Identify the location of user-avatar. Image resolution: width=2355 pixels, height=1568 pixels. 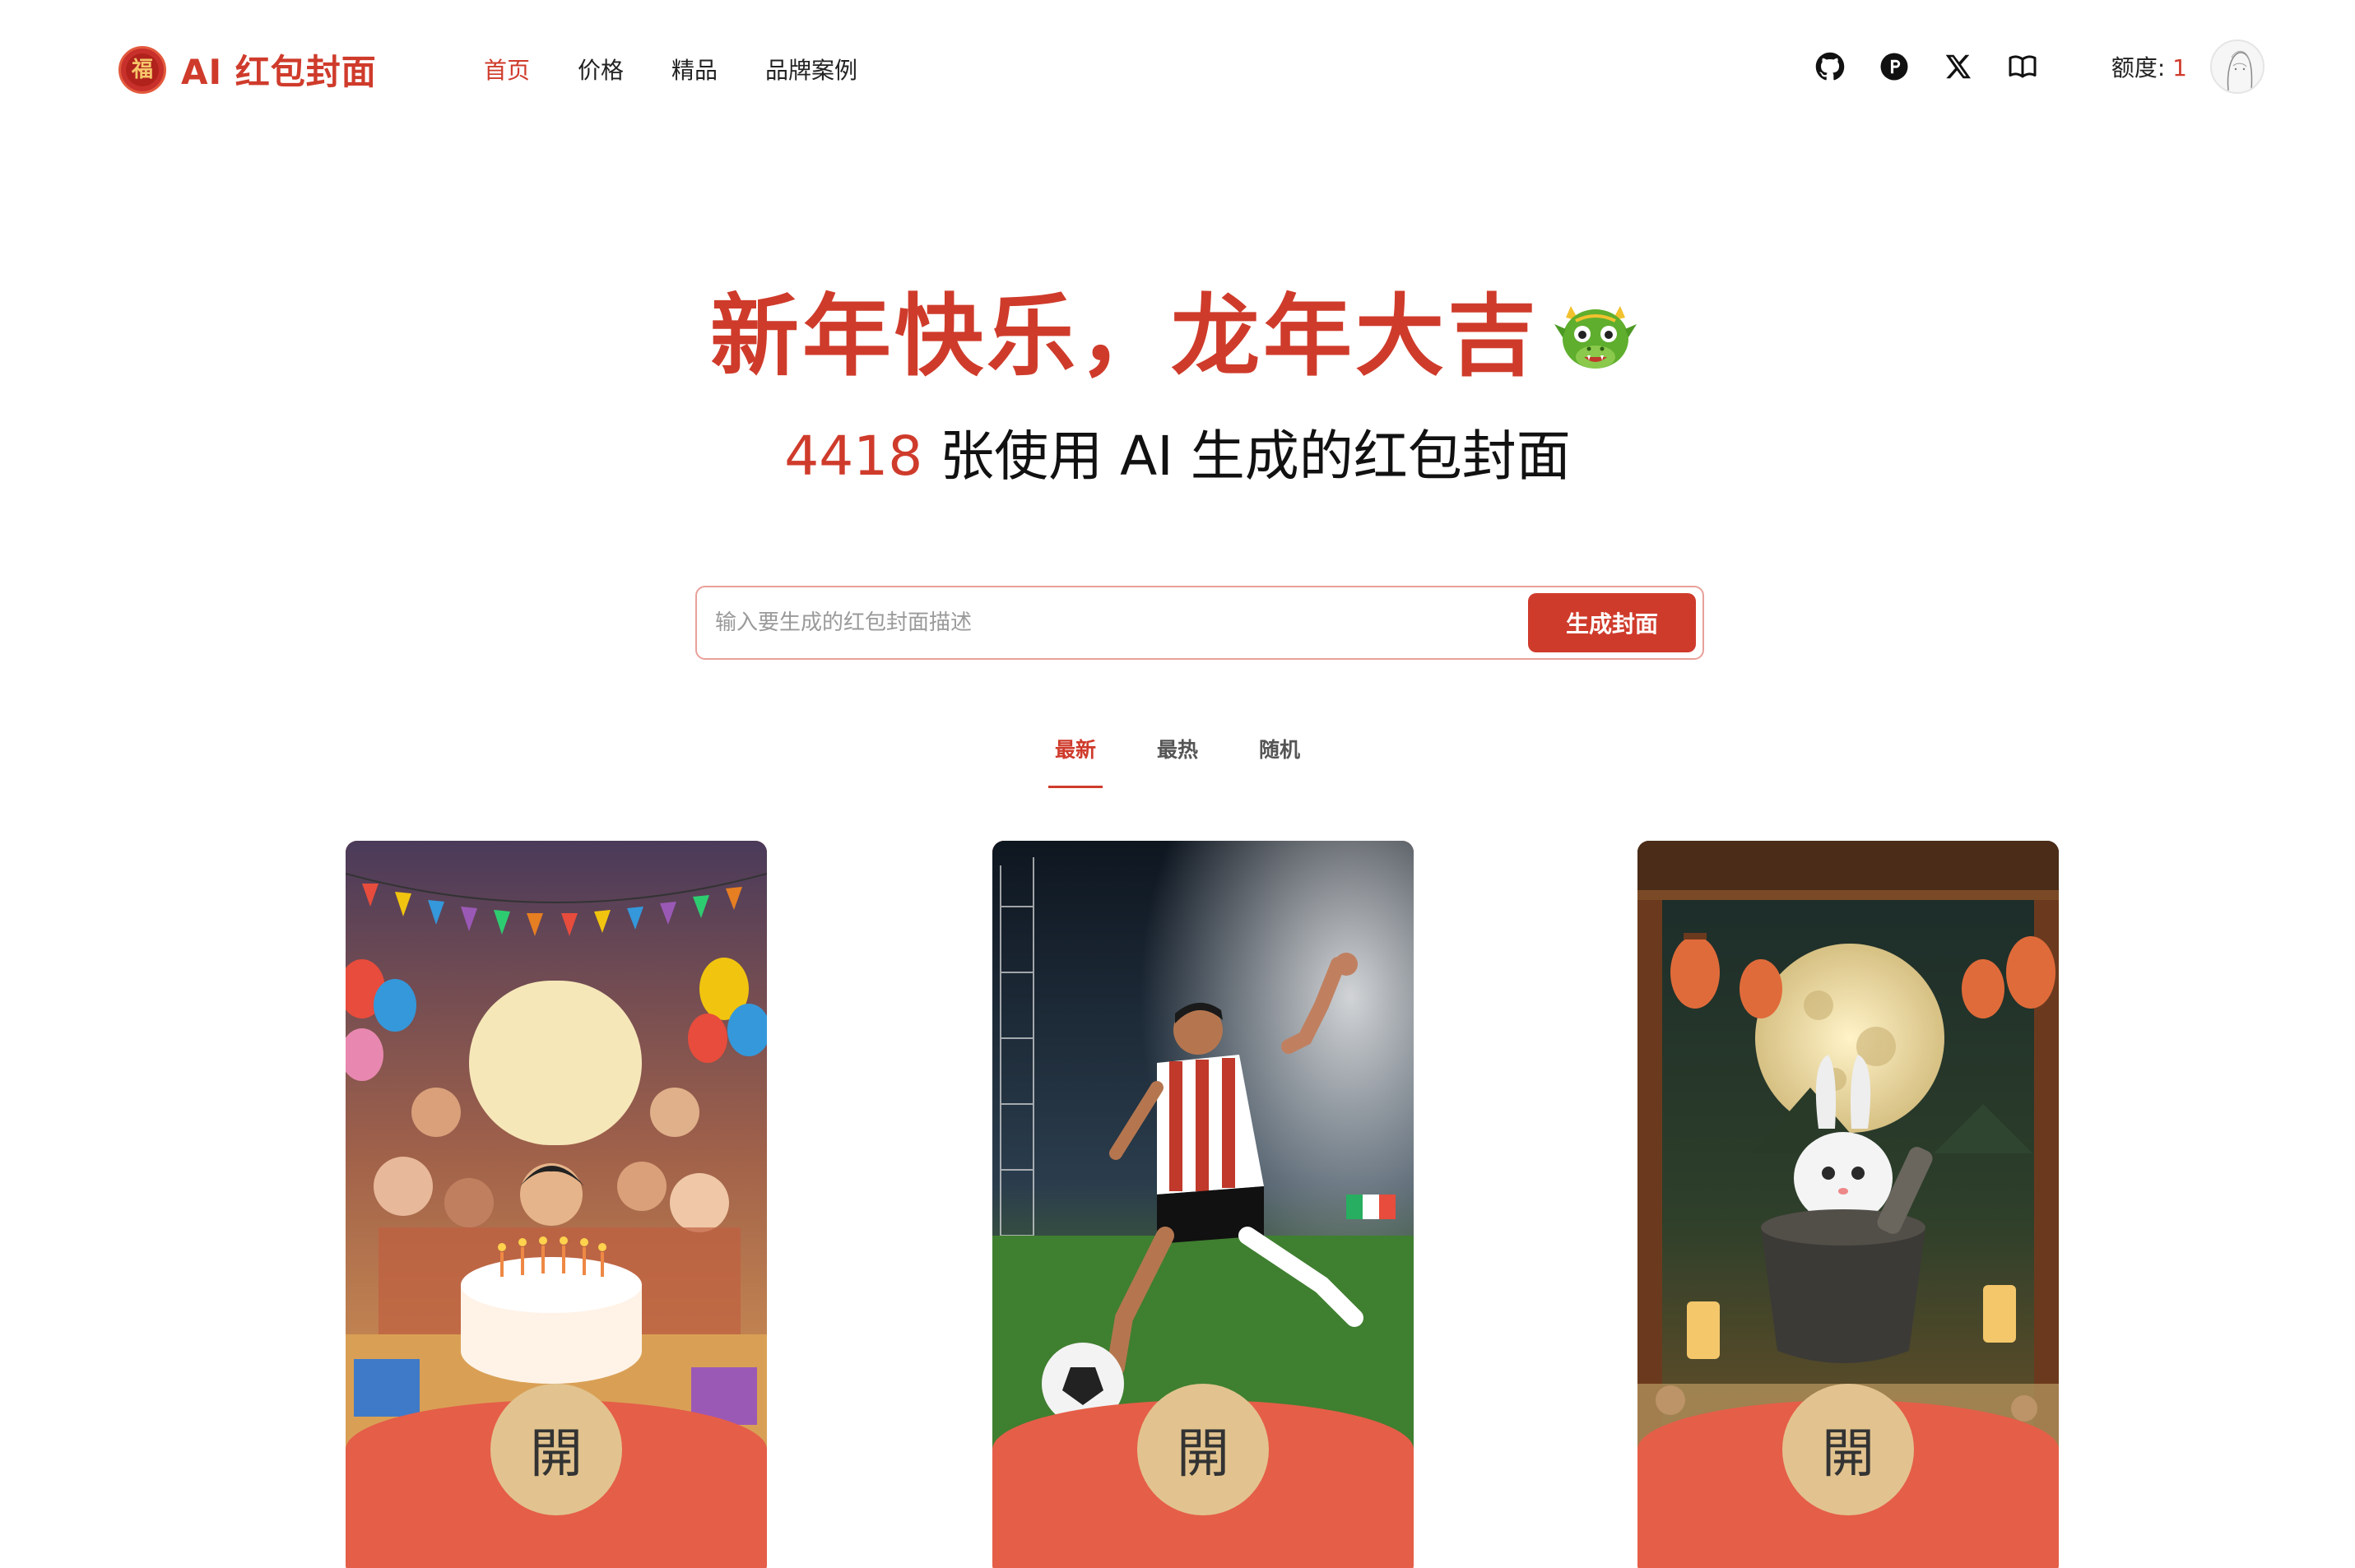
(2237, 66).